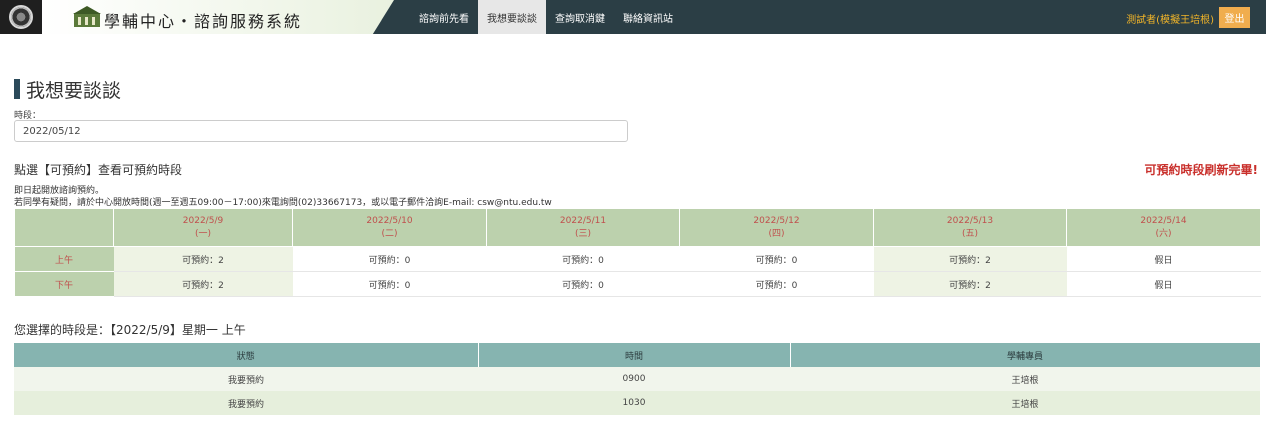  What do you see at coordinates (87, 16) in the screenshot?
I see `building-icon` at bounding box center [87, 16].